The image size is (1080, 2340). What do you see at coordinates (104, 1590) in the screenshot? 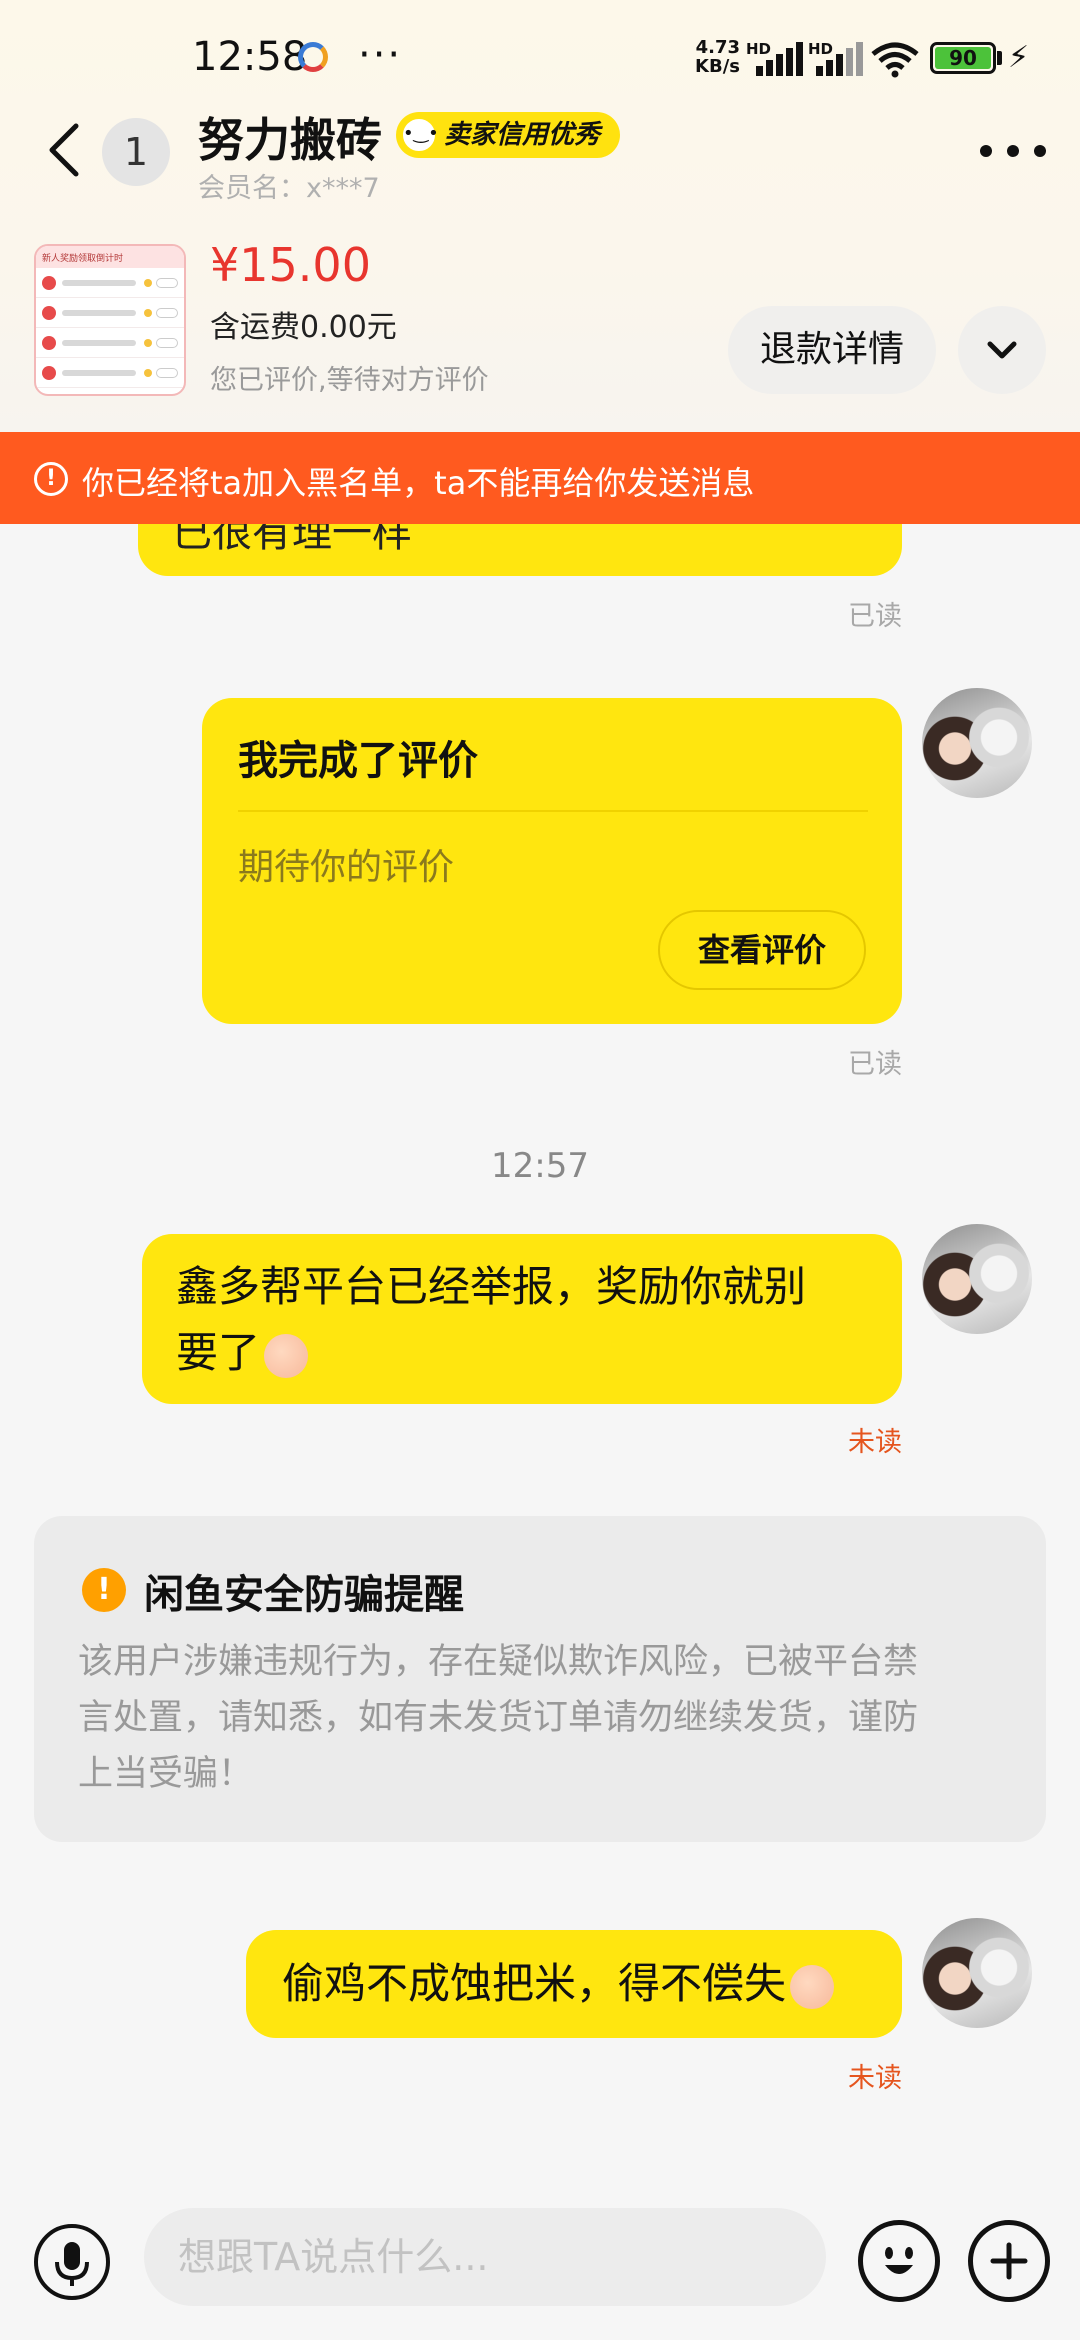
I see `warning-icon: !` at bounding box center [104, 1590].